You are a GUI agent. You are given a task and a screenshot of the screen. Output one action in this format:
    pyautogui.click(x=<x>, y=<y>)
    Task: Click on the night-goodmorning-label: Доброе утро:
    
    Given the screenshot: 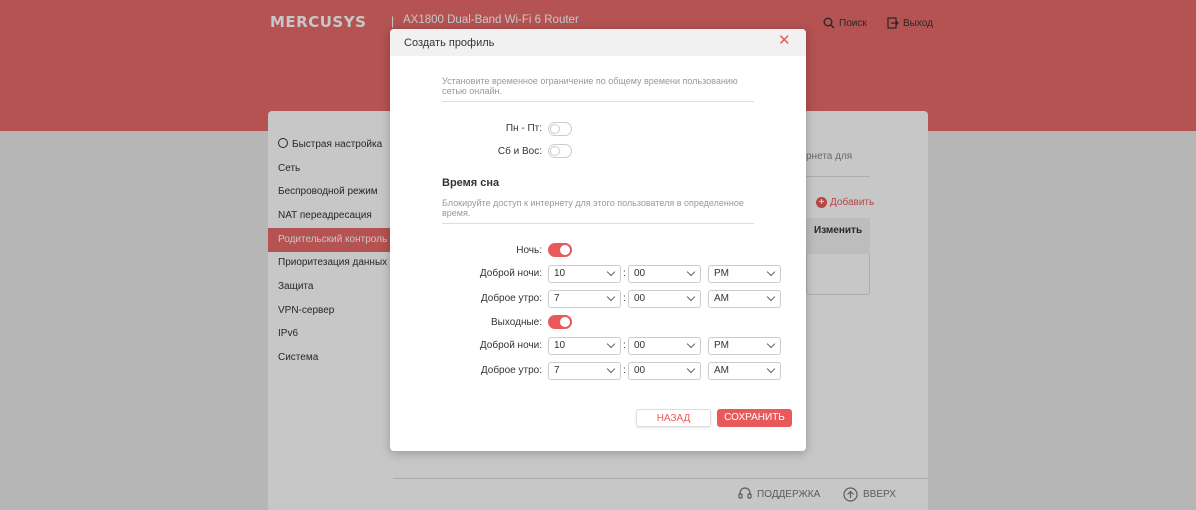 What is the action you would take?
    pyautogui.click(x=511, y=298)
    